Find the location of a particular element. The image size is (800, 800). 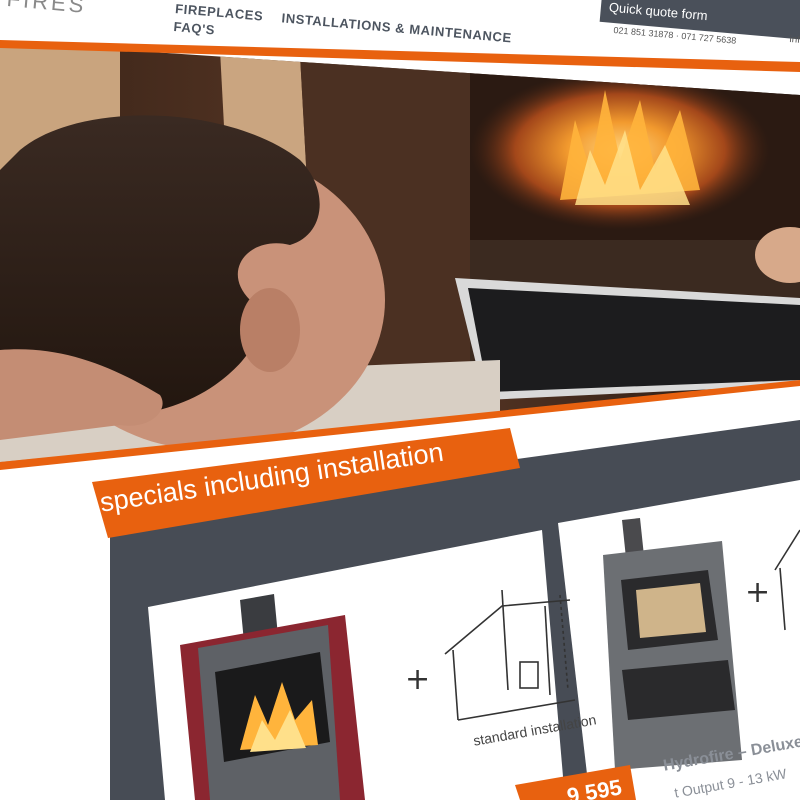

quick-quote-label: Quick quote form is located at coordinates (658, 12).